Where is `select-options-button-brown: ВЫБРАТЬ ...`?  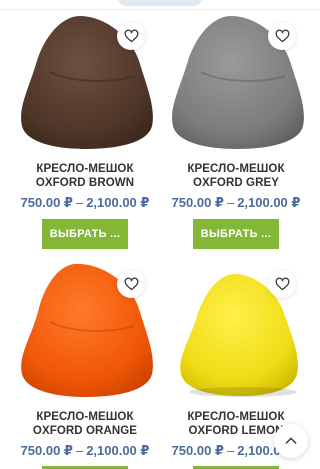
select-options-button-brown: ВЫБРАТЬ ... is located at coordinates (85, 234).